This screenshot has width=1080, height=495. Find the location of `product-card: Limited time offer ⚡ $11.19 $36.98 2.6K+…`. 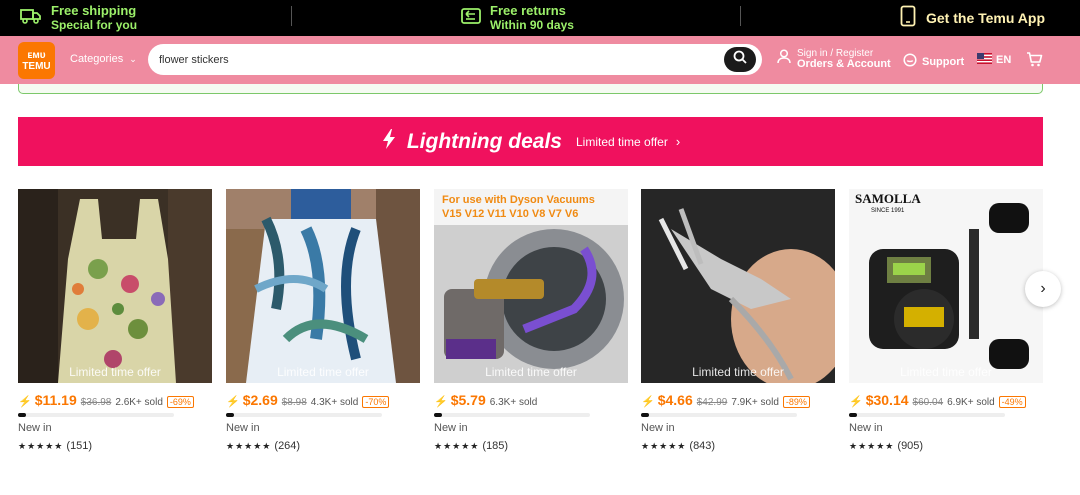

product-card: Limited time offer ⚡ $11.19 $36.98 2.6K+… is located at coordinates (115, 324).